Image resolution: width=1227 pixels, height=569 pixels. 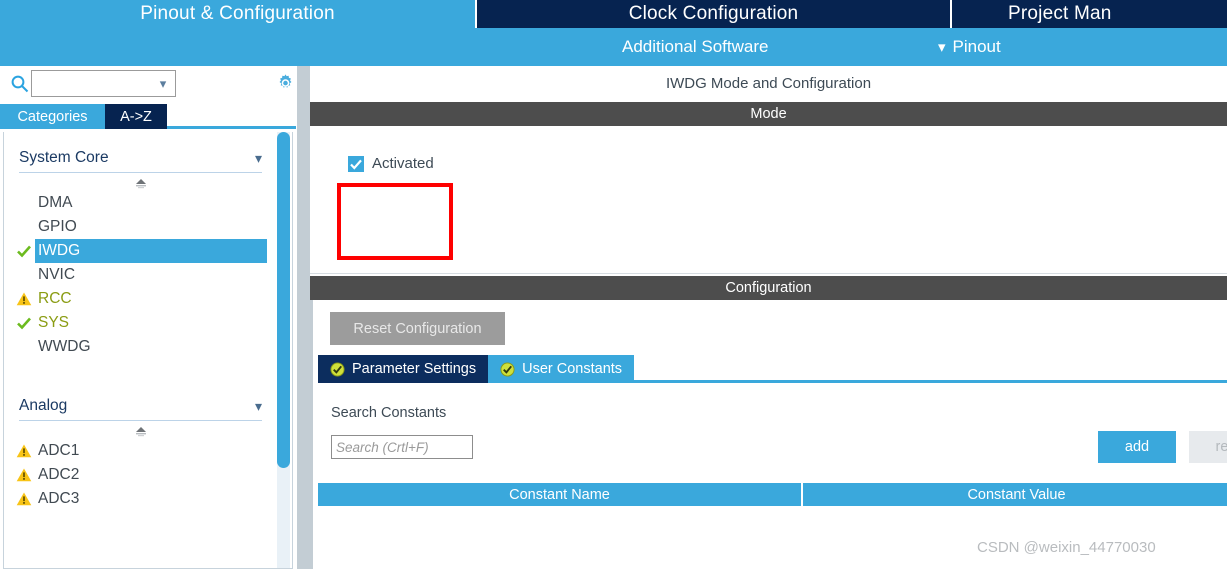 I want to click on tab-pinout-configuration: Pinout & Configuration, so click(x=237, y=14).